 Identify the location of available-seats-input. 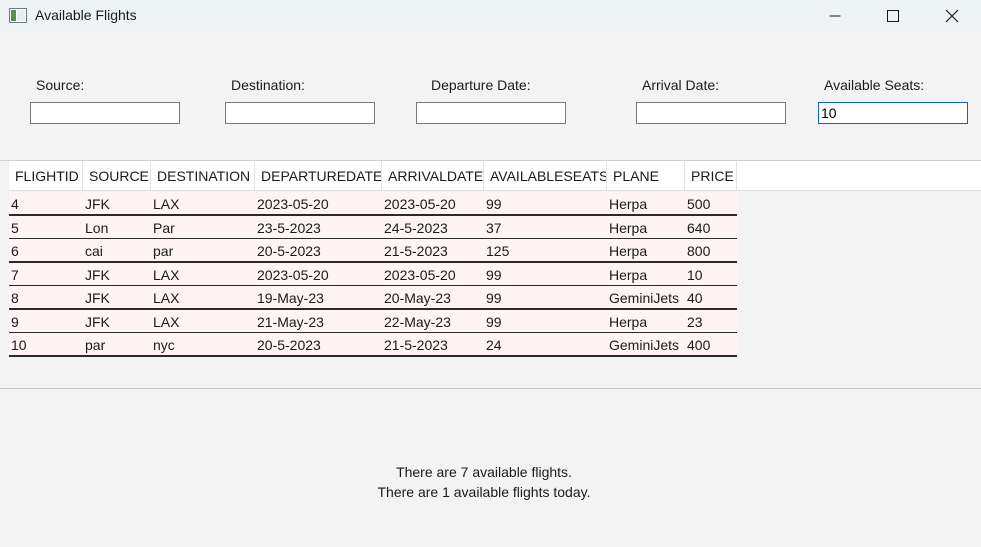
(893, 113).